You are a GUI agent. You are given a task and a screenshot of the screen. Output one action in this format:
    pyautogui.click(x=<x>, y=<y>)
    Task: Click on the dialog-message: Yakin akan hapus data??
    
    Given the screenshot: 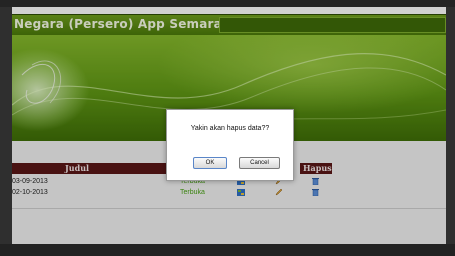 What is the action you would take?
    pyautogui.click(x=230, y=128)
    